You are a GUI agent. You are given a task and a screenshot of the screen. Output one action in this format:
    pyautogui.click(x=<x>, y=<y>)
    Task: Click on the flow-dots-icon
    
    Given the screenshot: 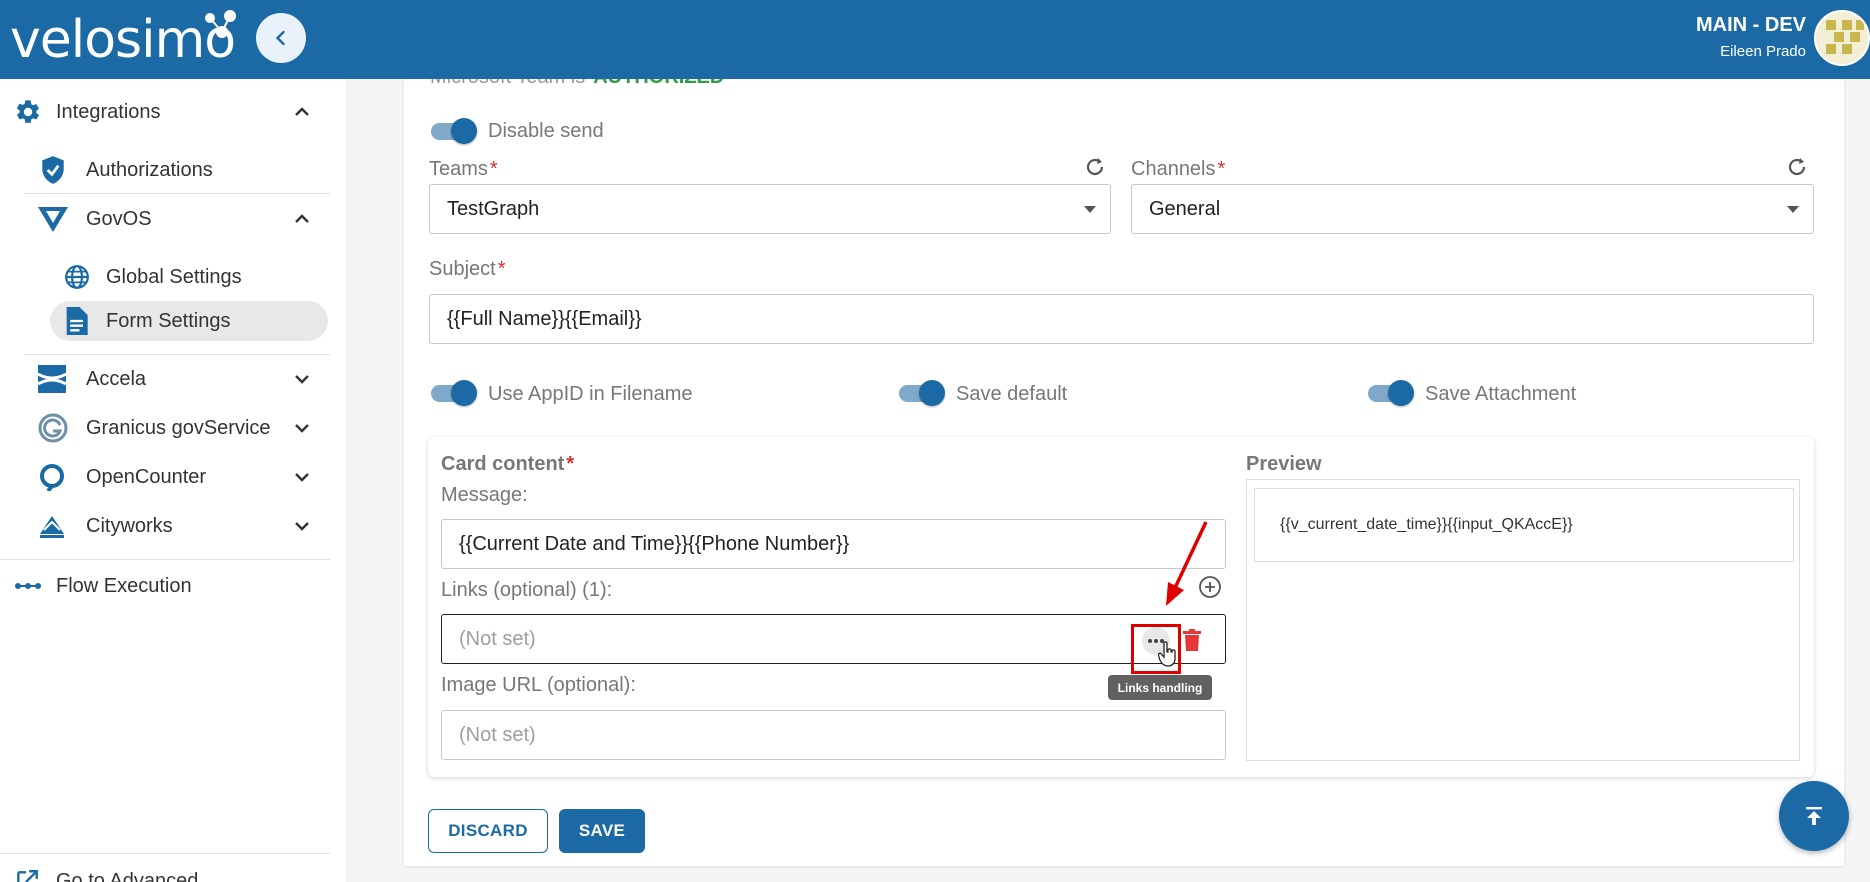 What is the action you would take?
    pyautogui.click(x=28, y=586)
    